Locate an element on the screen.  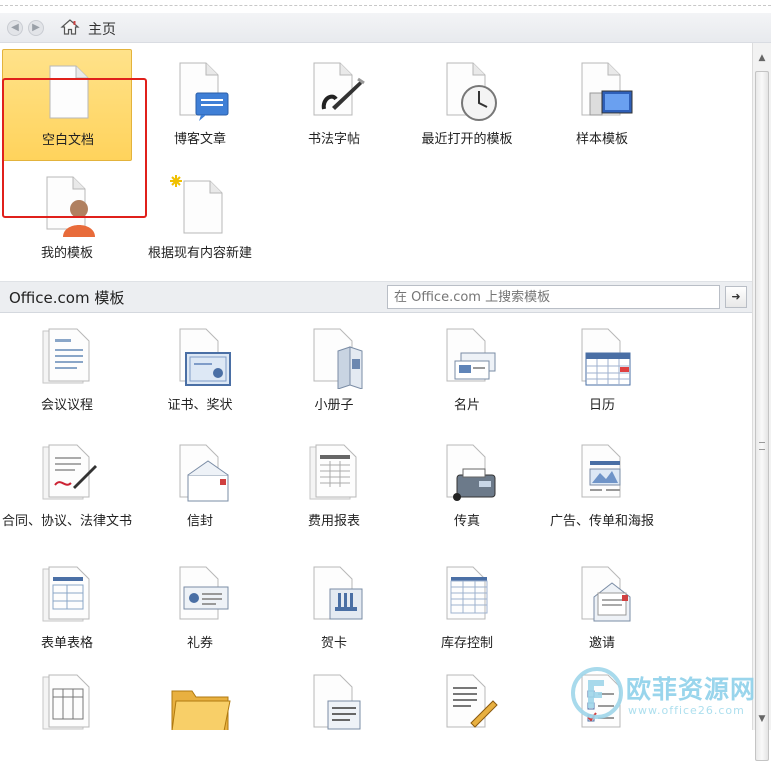
tile-label: 名片 is located at coordinates (466, 405).